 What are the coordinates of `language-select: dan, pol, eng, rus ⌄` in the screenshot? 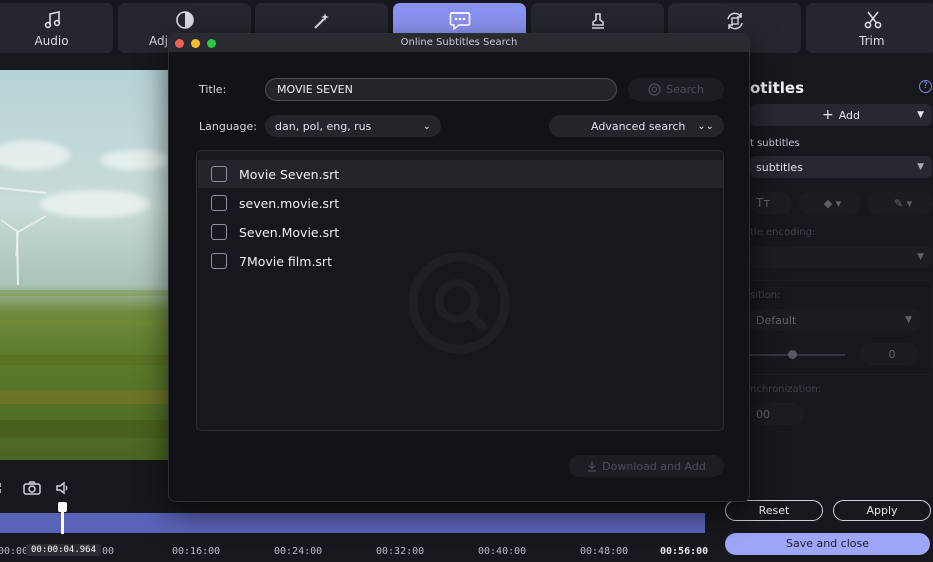 It's located at (353, 126).